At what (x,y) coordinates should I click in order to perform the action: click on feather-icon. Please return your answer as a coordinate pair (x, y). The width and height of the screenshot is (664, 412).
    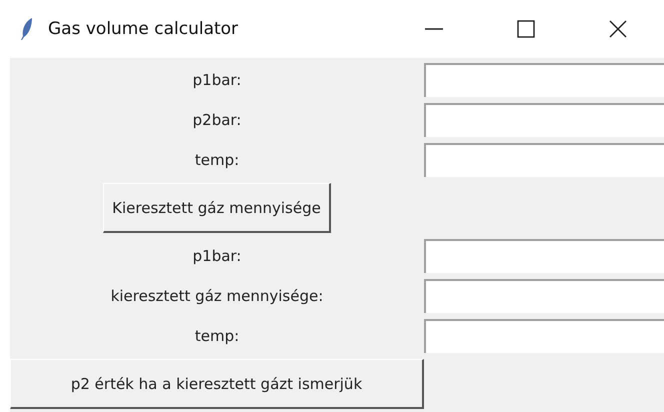
    Looking at the image, I should click on (27, 29).